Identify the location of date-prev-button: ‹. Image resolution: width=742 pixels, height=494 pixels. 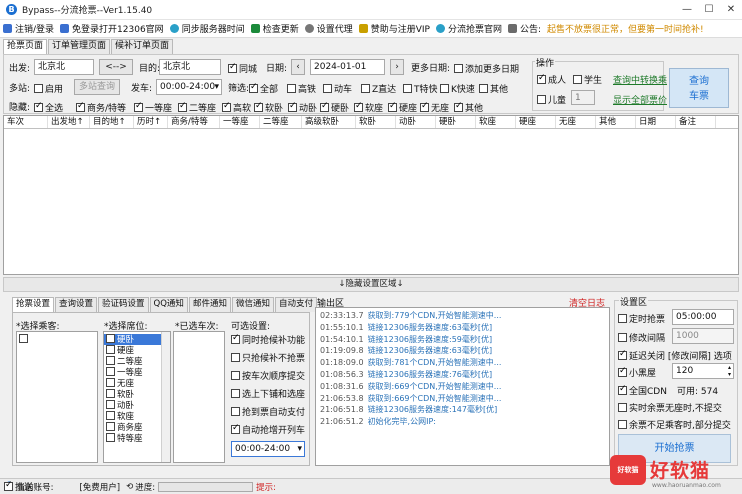
(298, 67).